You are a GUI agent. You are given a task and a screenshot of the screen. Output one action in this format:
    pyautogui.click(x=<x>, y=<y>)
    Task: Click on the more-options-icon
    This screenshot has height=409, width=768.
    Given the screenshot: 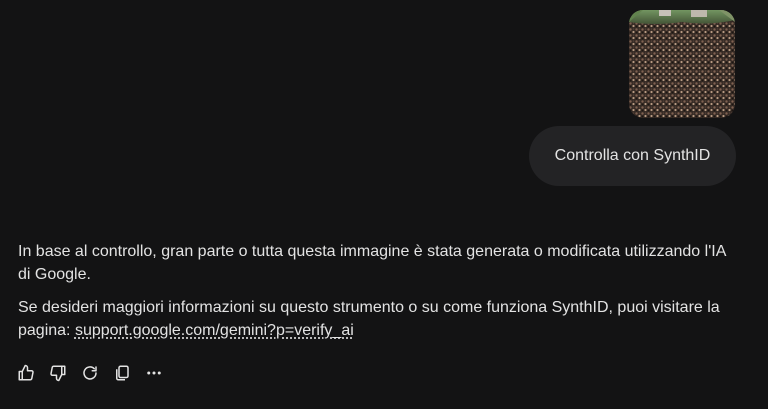 What is the action you would take?
    pyautogui.click(x=154, y=373)
    